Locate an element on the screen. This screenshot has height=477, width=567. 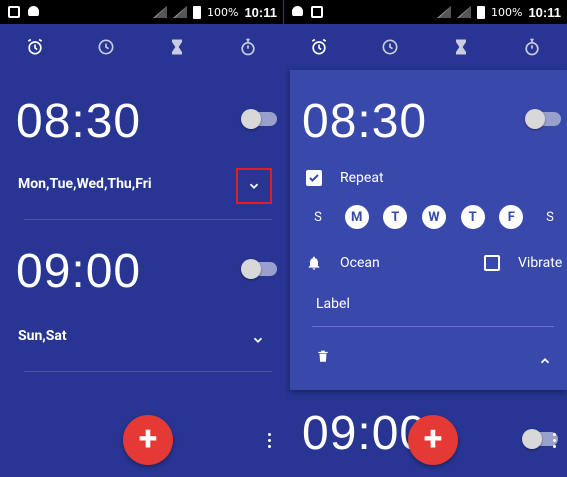
day-sat: S is located at coordinates (550, 217).